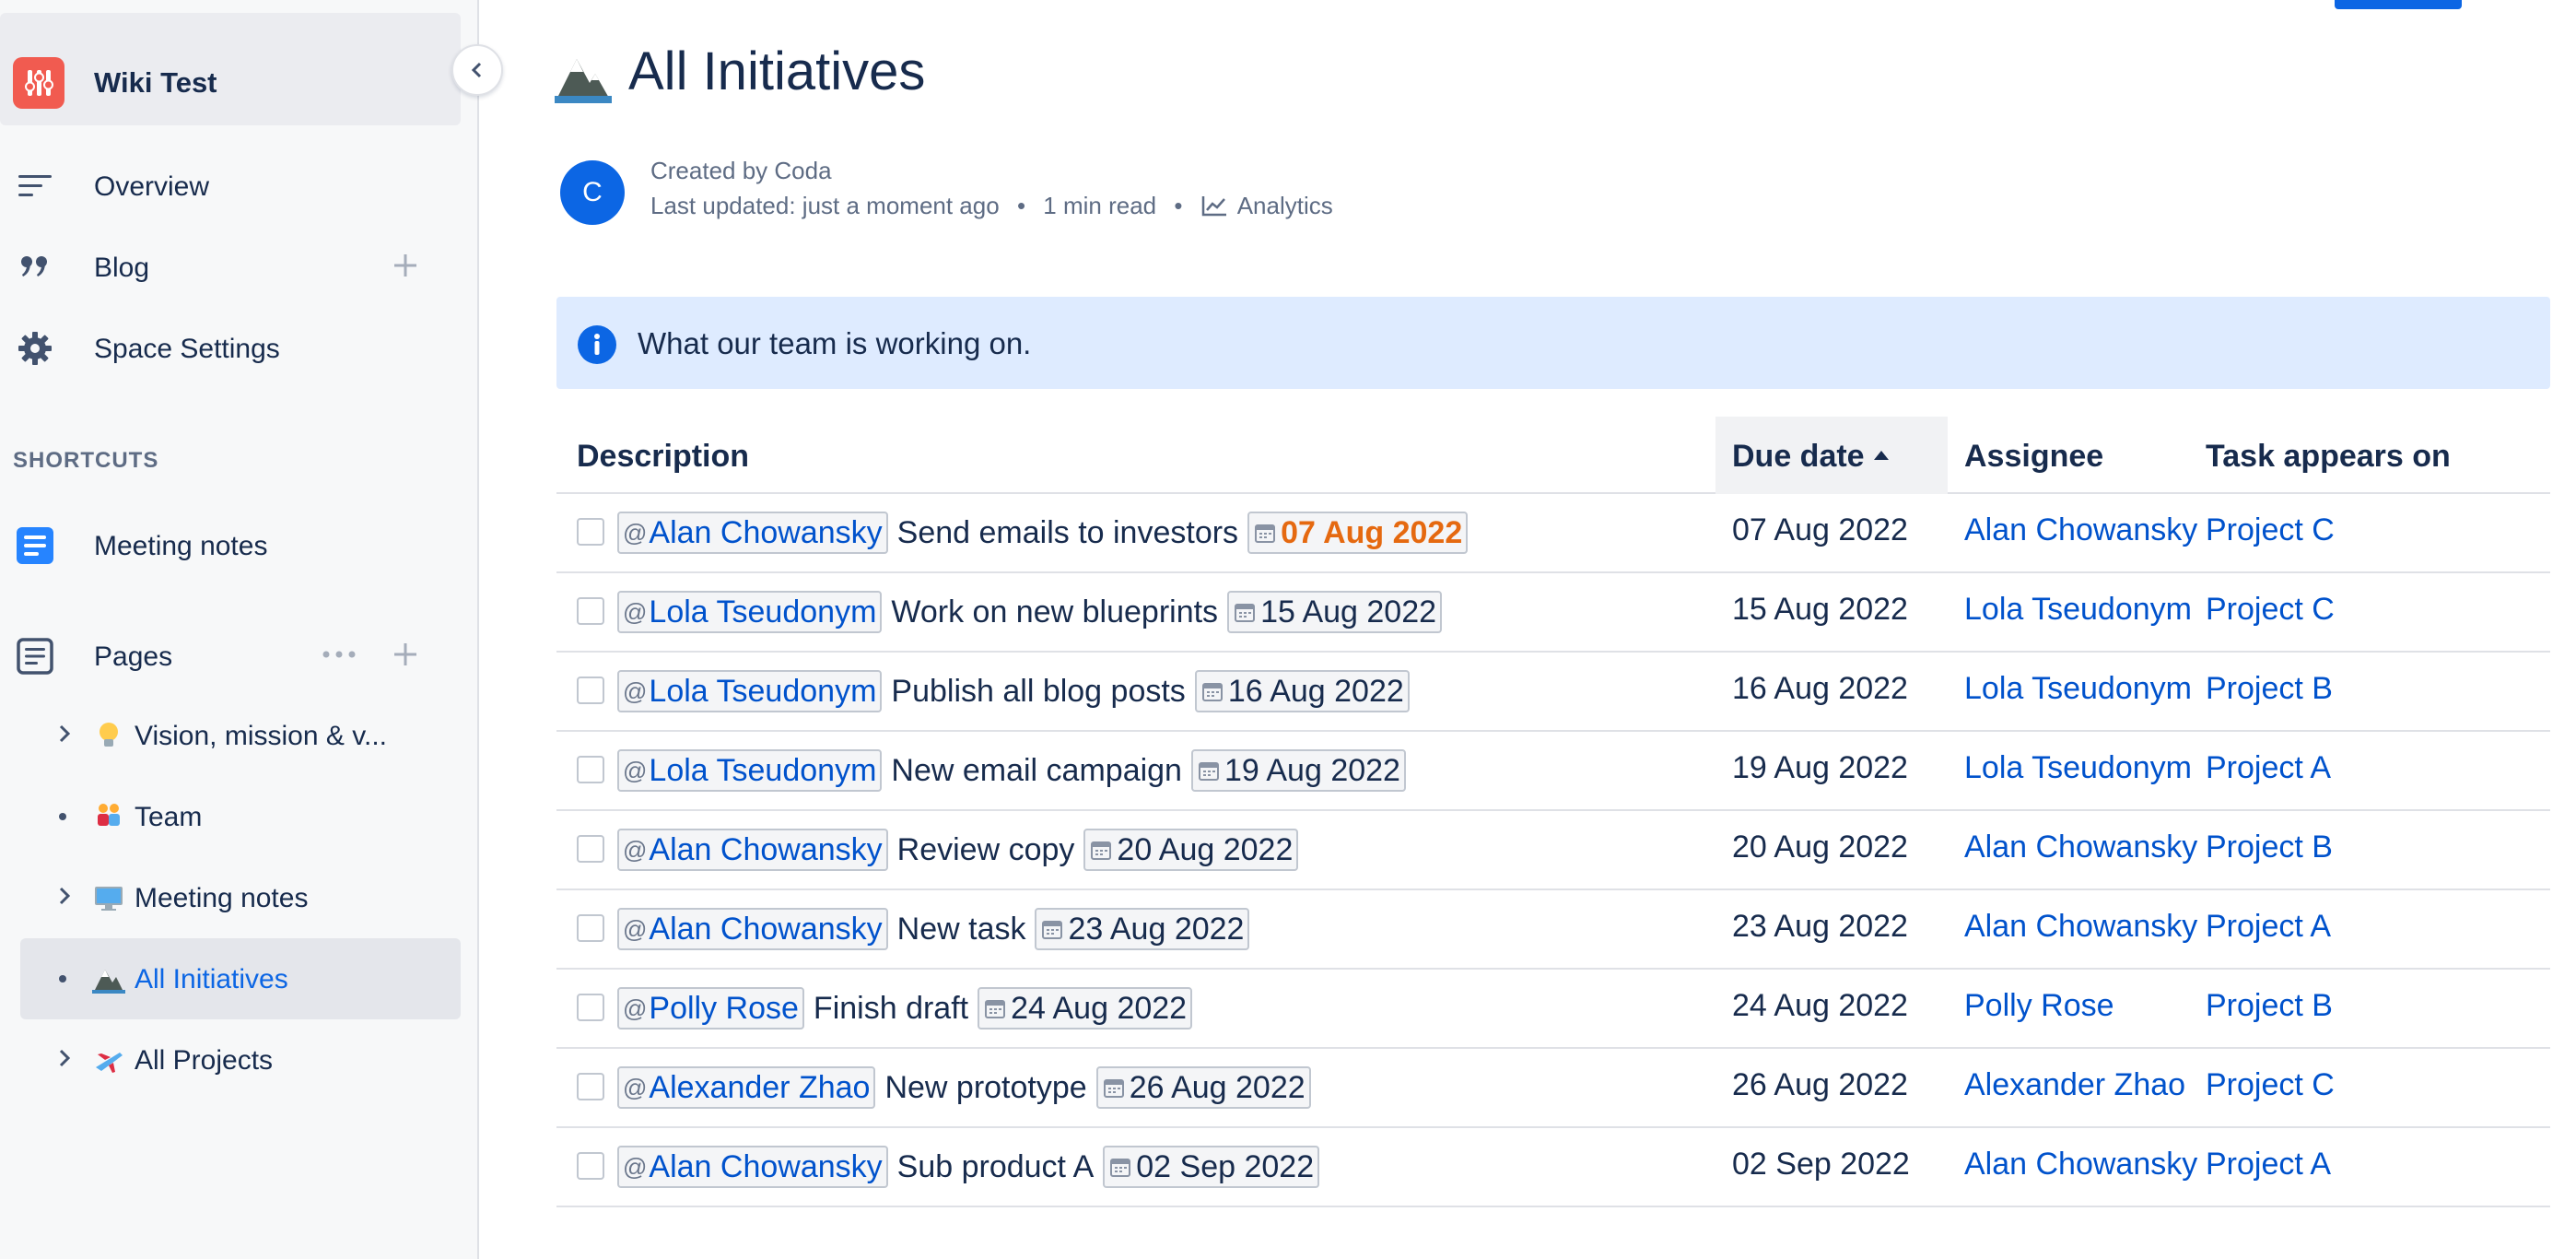 Image resolution: width=2576 pixels, height=1259 pixels. I want to click on tree-item-label: Meeting notes, so click(222, 898).